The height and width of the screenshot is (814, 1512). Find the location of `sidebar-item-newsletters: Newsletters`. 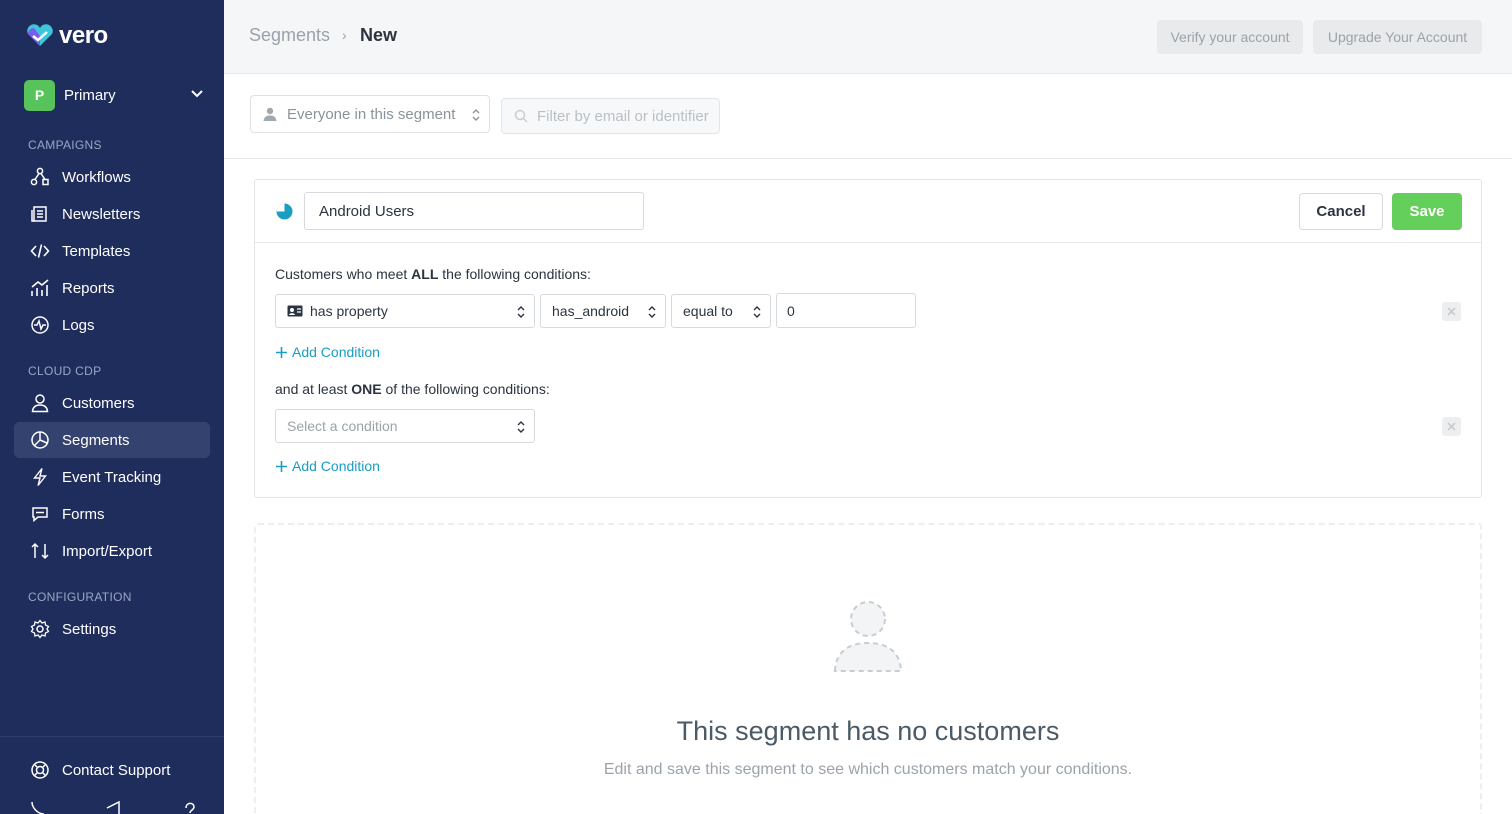

sidebar-item-newsletters: Newsletters is located at coordinates (112, 214).